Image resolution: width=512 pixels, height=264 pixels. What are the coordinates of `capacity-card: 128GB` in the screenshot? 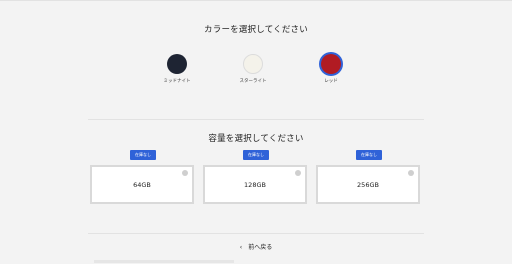 It's located at (255, 184).